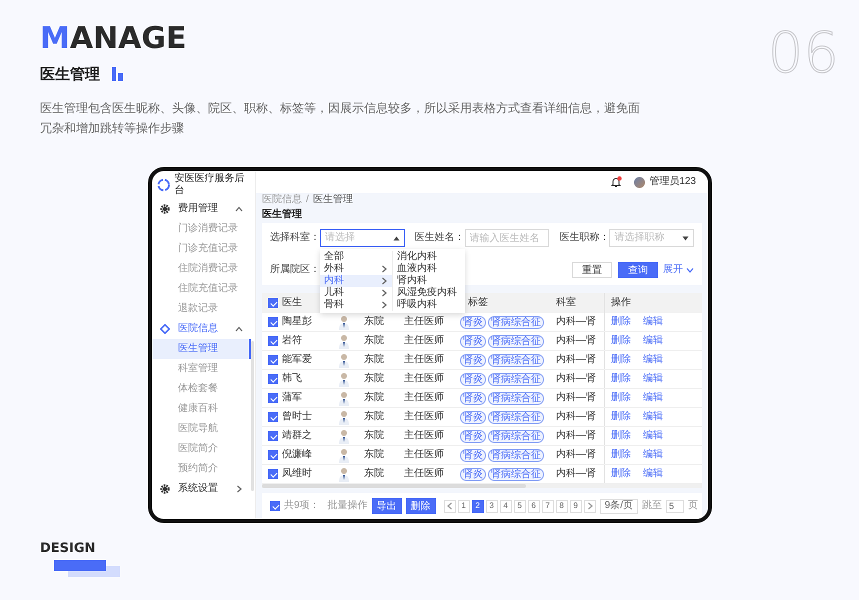 The width and height of the screenshot is (859, 600). Describe the element at coordinates (282, 200) in the screenshot. I see `breadcrumb-link: 医院信息` at that location.